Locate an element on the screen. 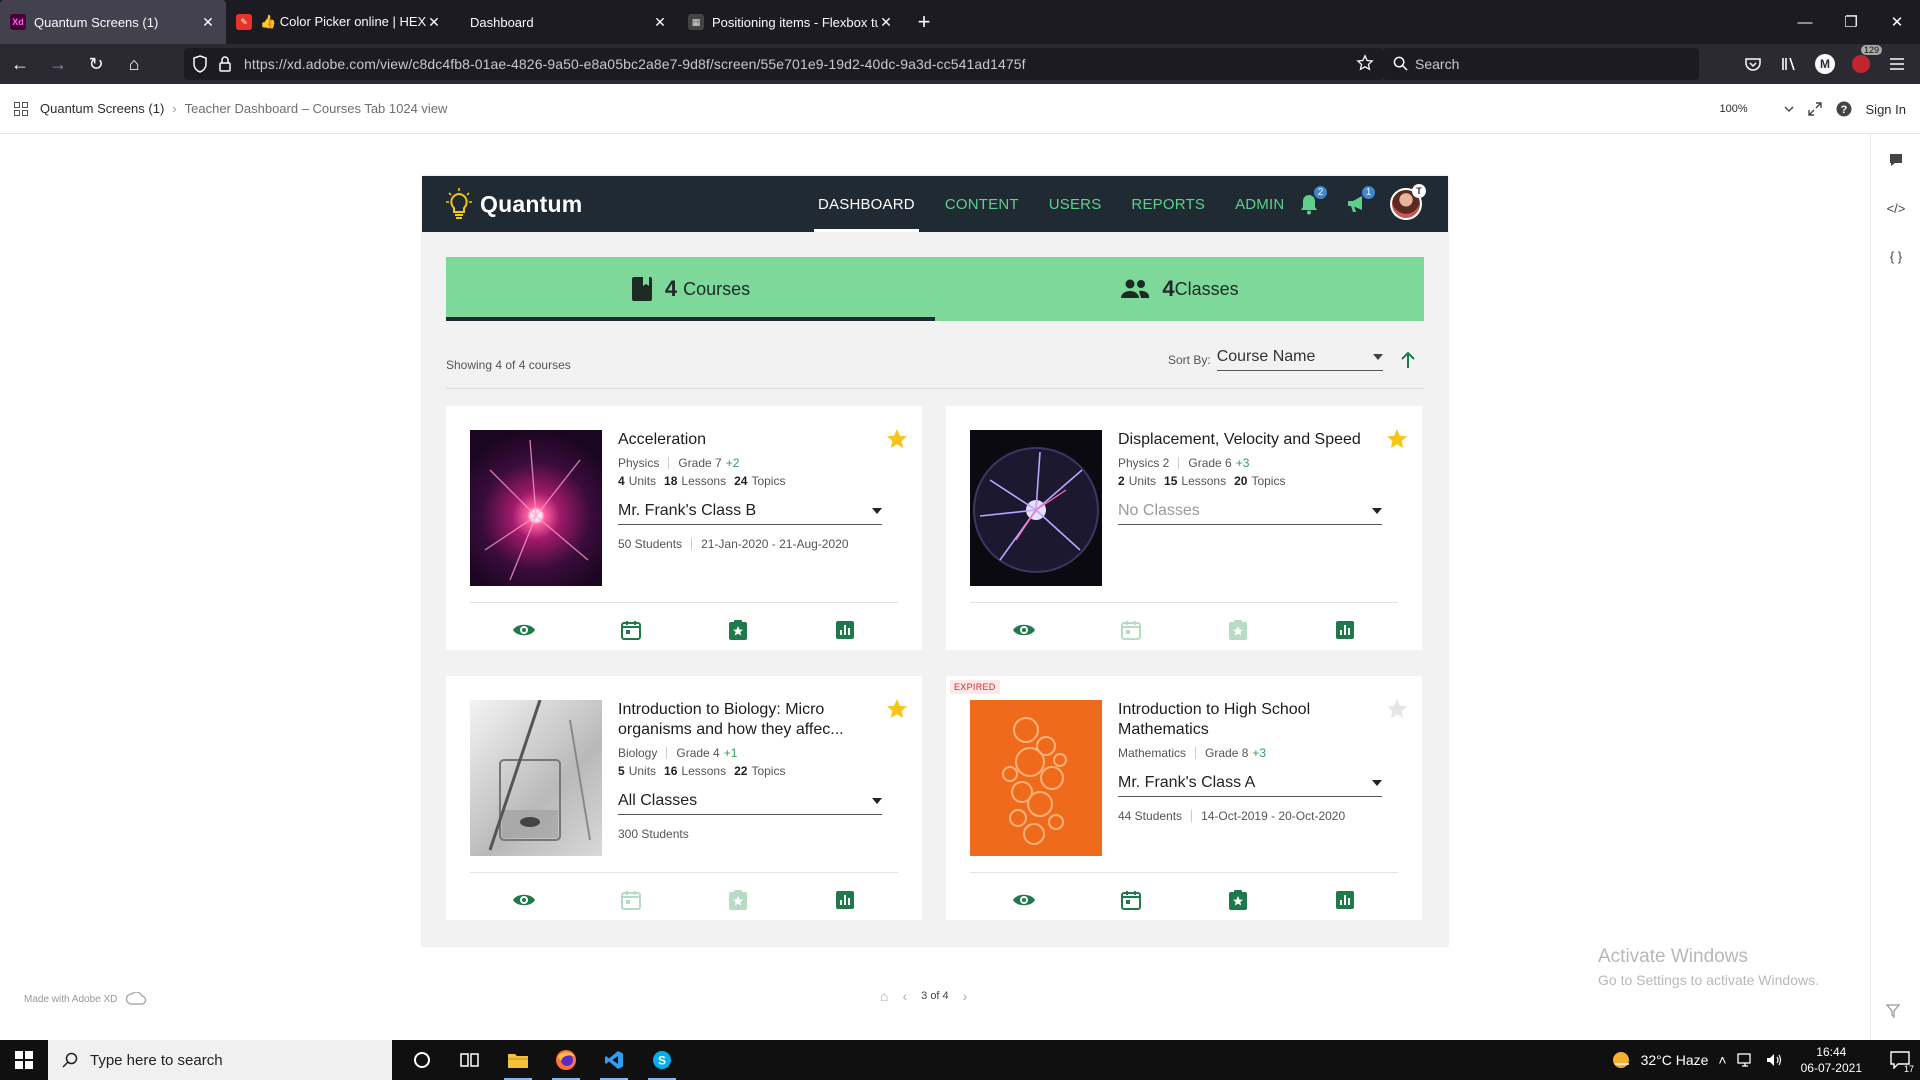  weather-sun-icon is located at coordinates (1621, 1060).